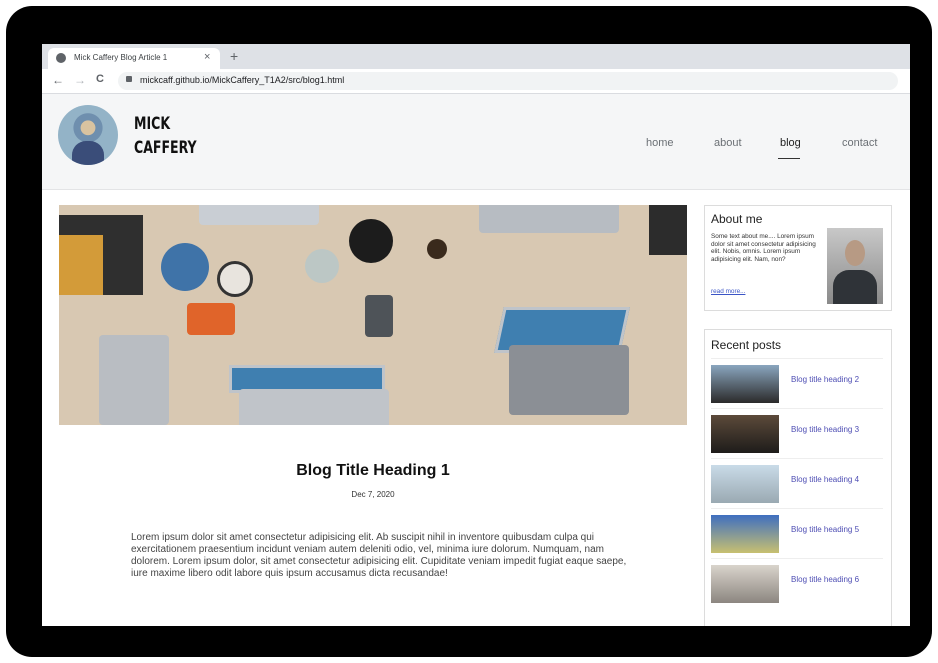 Image resolution: width=938 pixels, height=663 pixels. What do you see at coordinates (152, 124) in the screenshot?
I see `brand-line-1: MICK` at bounding box center [152, 124].